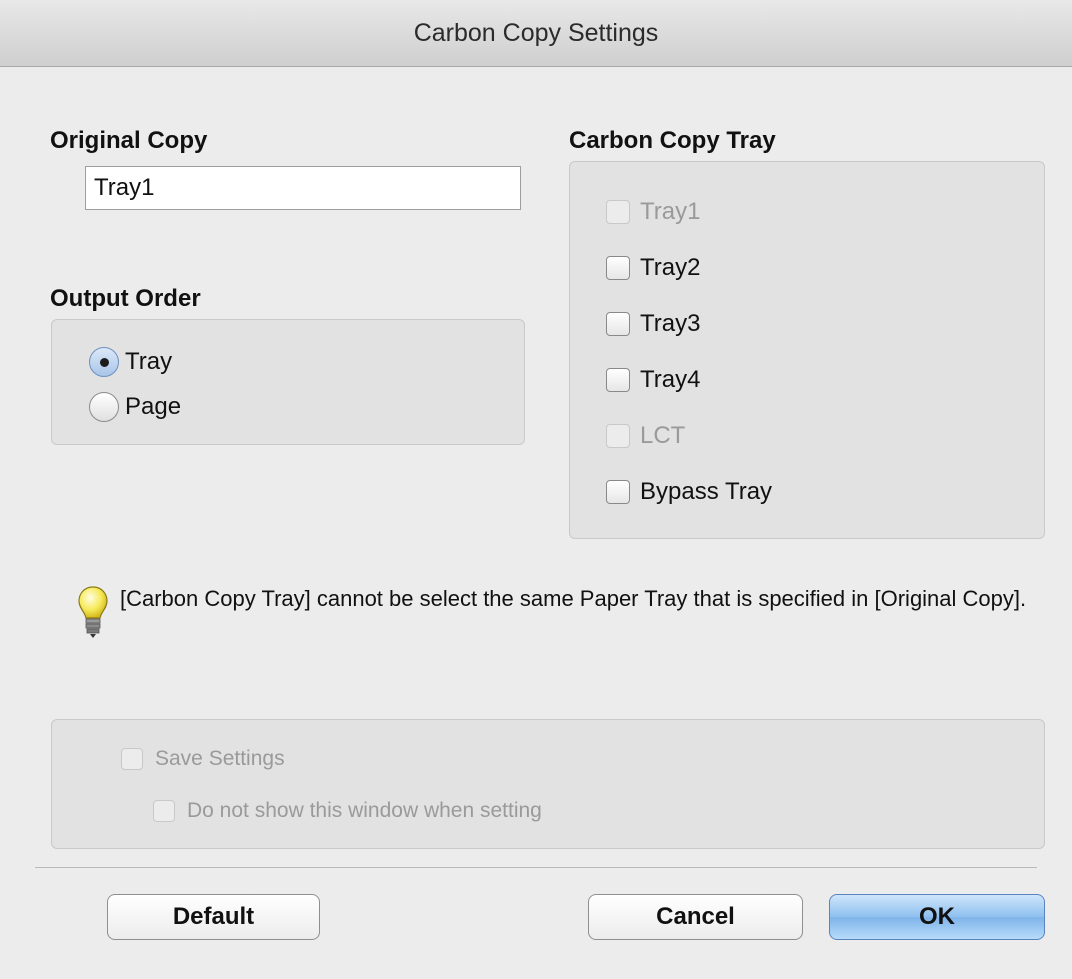 The width and height of the screenshot is (1072, 979). I want to click on cancel-button: Cancel, so click(695, 917).